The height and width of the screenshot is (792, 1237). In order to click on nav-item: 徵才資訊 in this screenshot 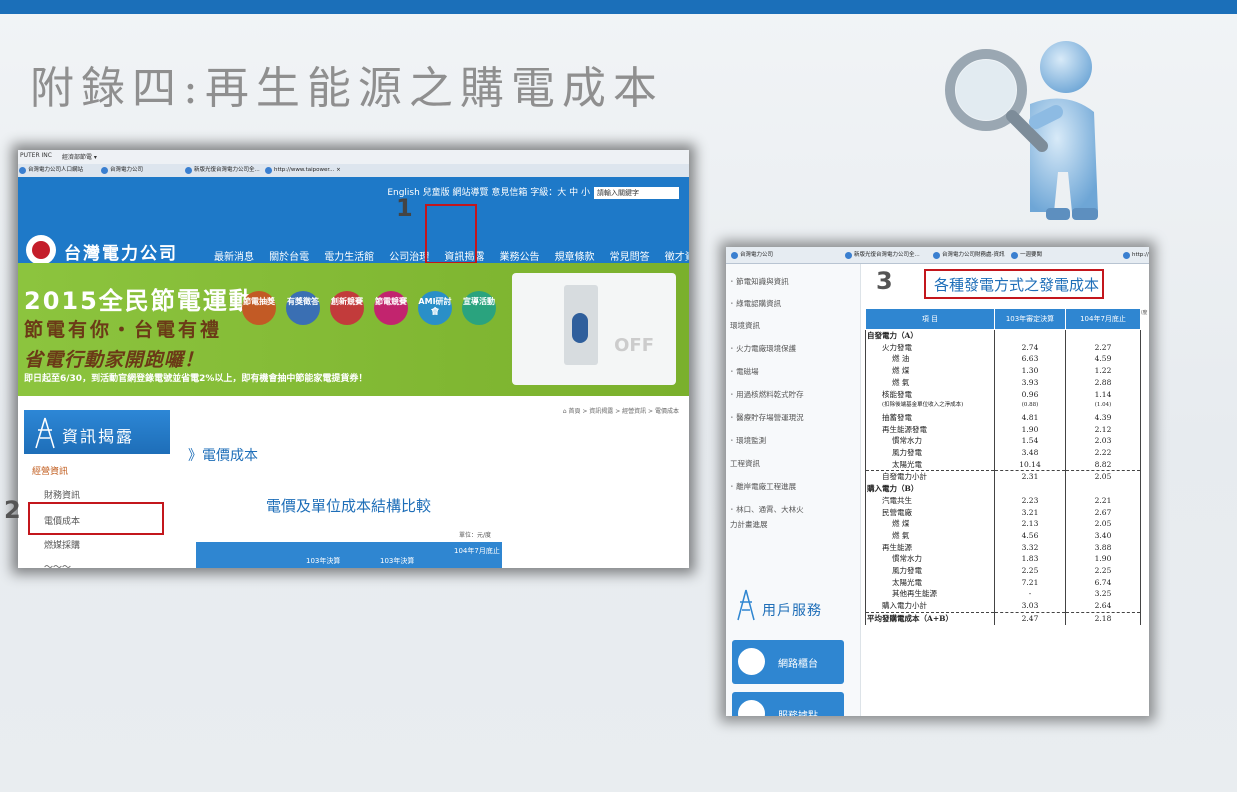, I will do `click(677, 255)`.